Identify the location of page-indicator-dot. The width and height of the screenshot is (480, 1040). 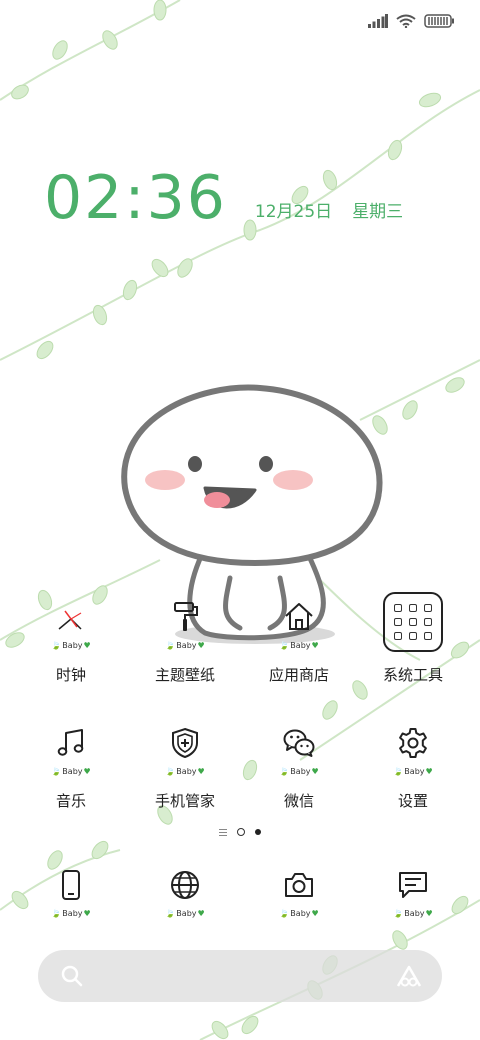
(241, 832).